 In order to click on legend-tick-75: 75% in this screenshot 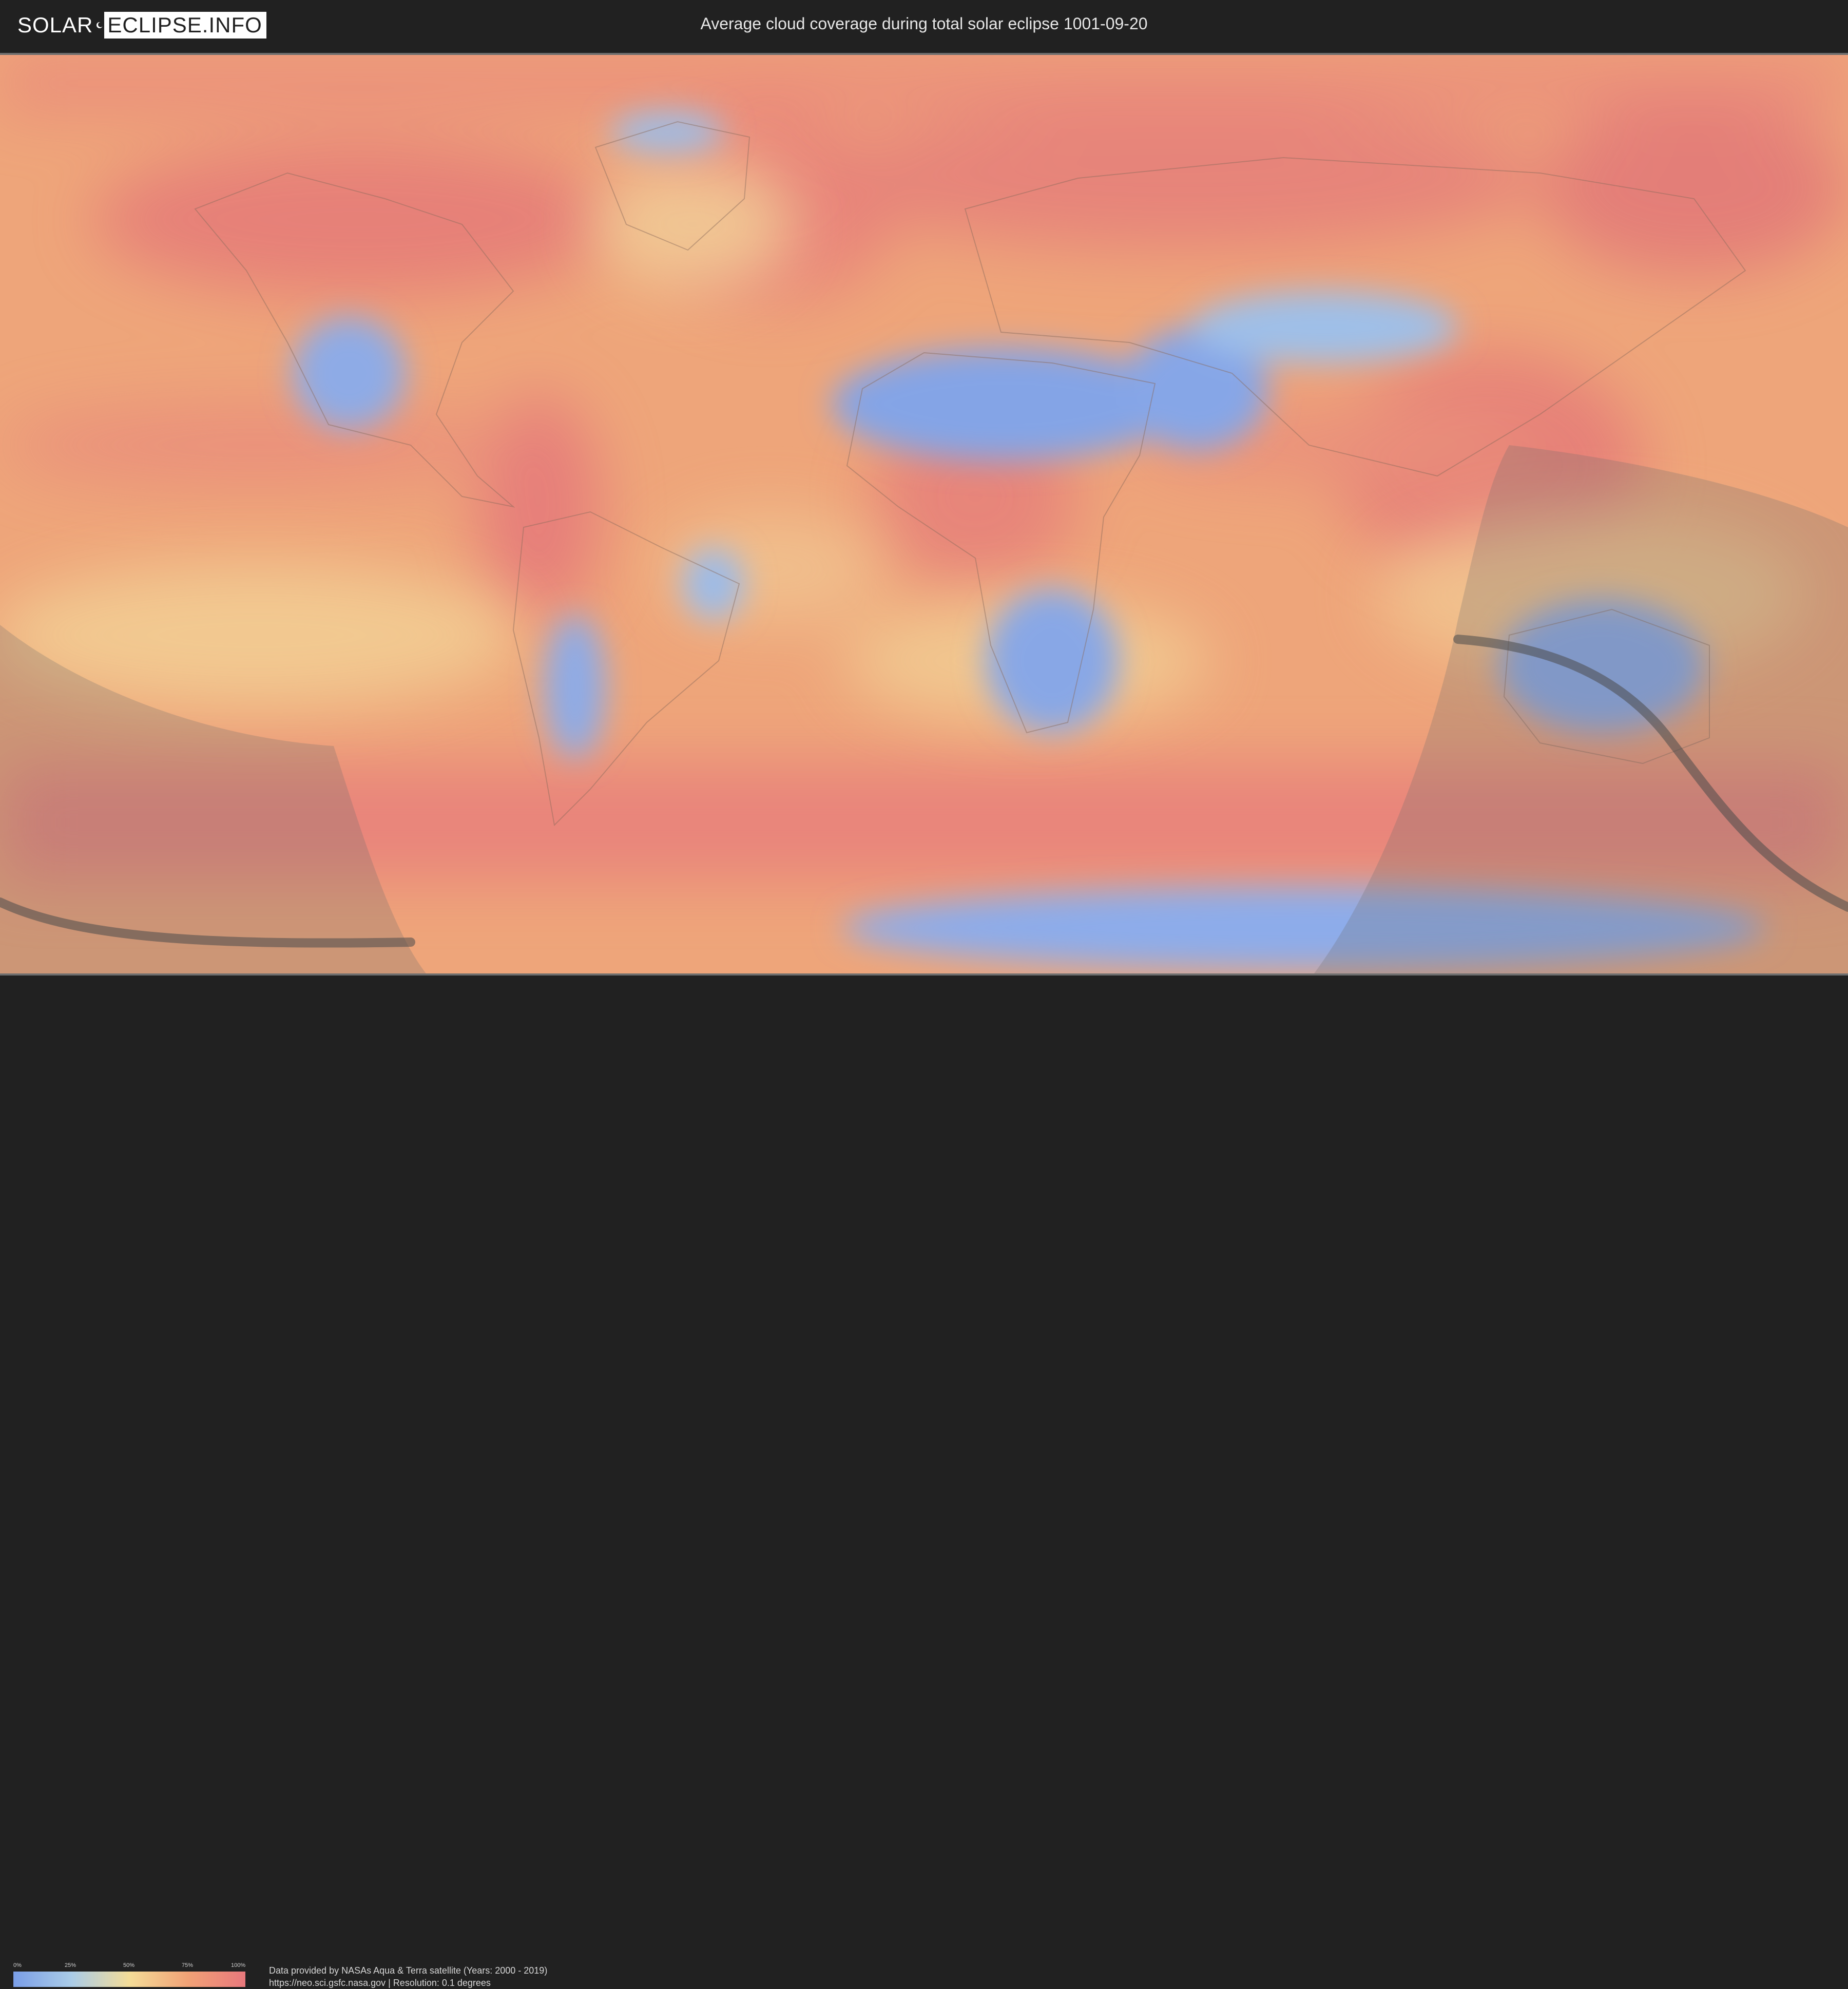, I will do `click(188, 1965)`.